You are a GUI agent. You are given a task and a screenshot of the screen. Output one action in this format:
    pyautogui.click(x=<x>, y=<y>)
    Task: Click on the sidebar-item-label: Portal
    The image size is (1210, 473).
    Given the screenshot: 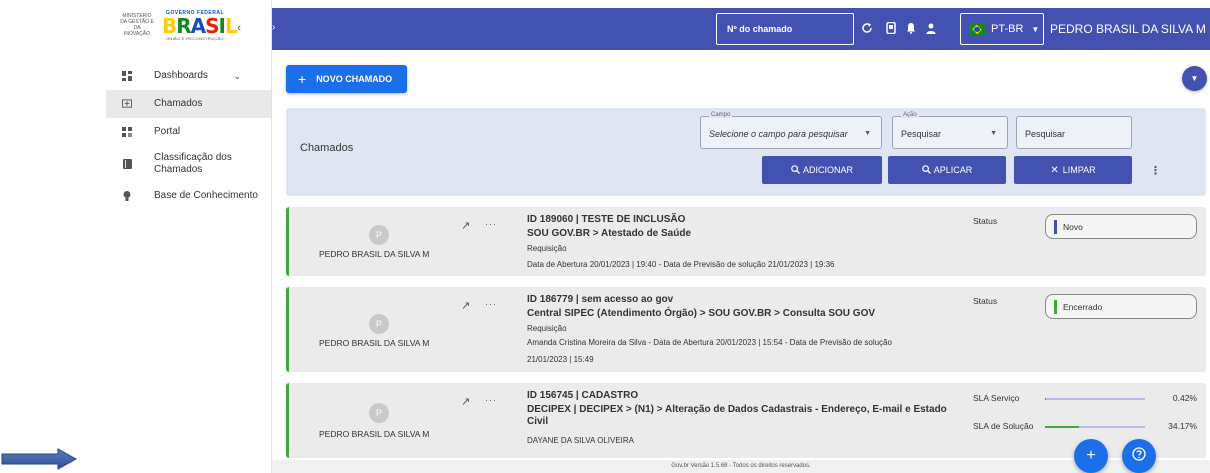 What is the action you would take?
    pyautogui.click(x=167, y=131)
    